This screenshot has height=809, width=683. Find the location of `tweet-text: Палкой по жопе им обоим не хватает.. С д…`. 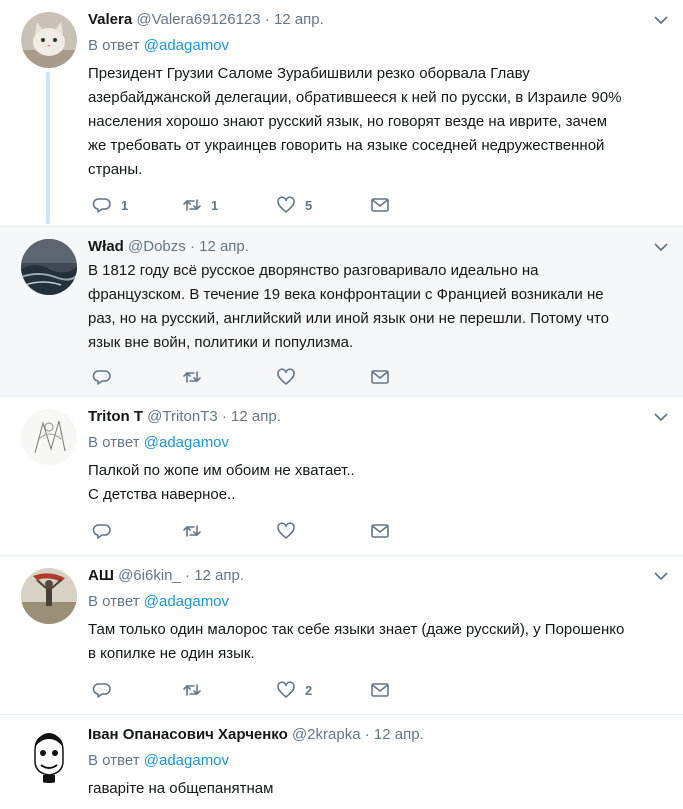

tweet-text: Палкой по жопе им обоим не хватает.. С д… is located at coordinates (378, 483).